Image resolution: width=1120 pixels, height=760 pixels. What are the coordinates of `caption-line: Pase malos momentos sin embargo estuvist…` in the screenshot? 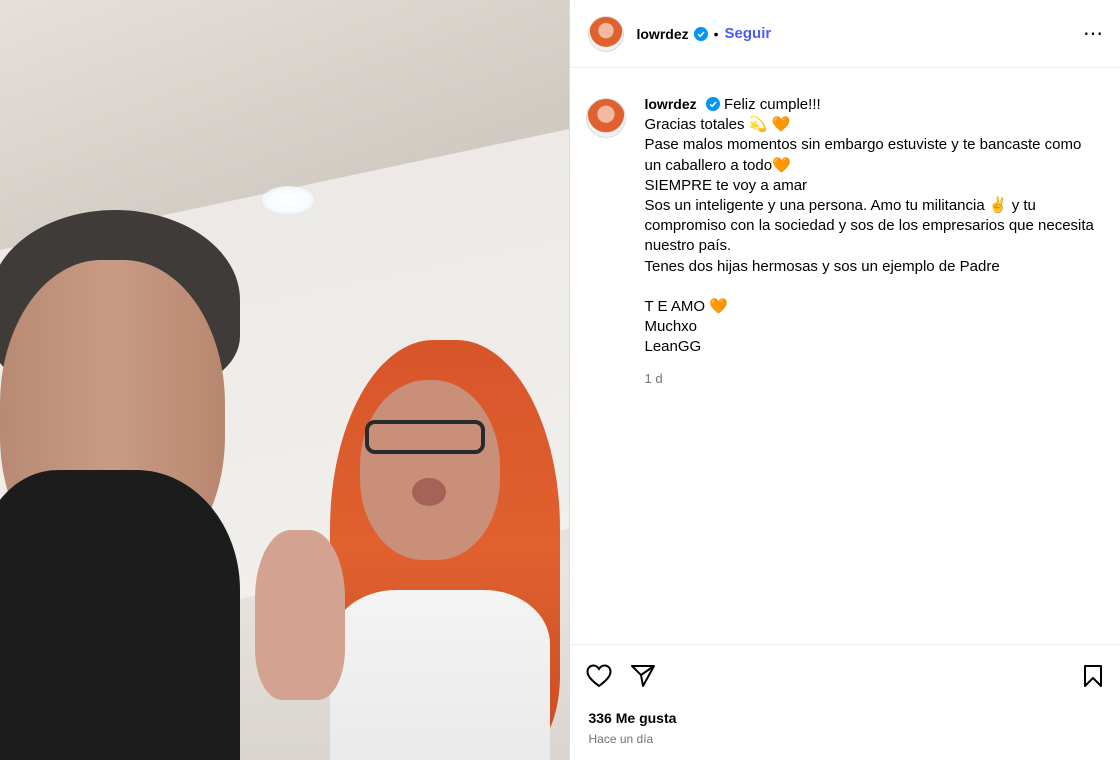 It's located at (863, 145).